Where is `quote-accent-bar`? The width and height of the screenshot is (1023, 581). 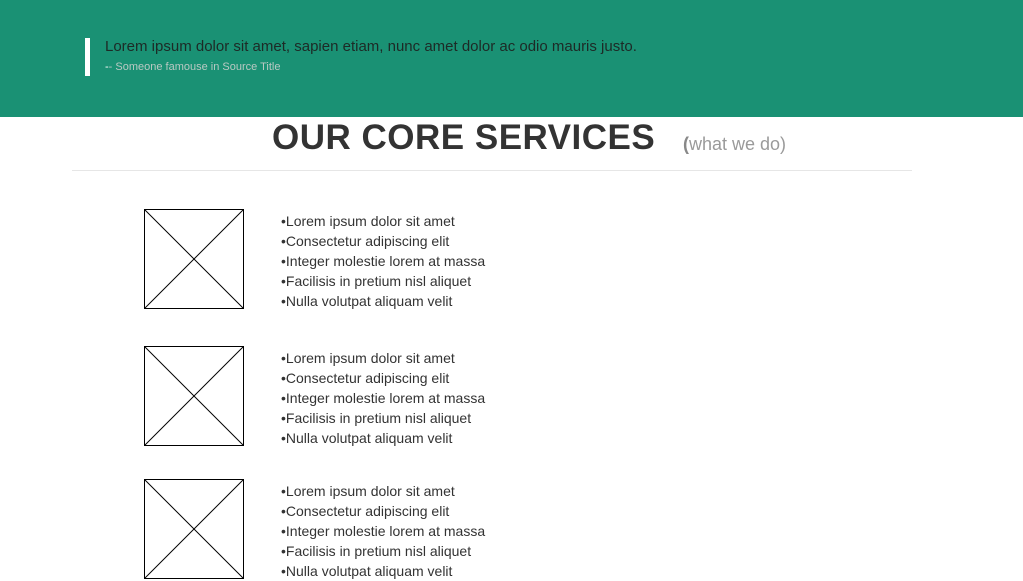 quote-accent-bar is located at coordinates (87, 57).